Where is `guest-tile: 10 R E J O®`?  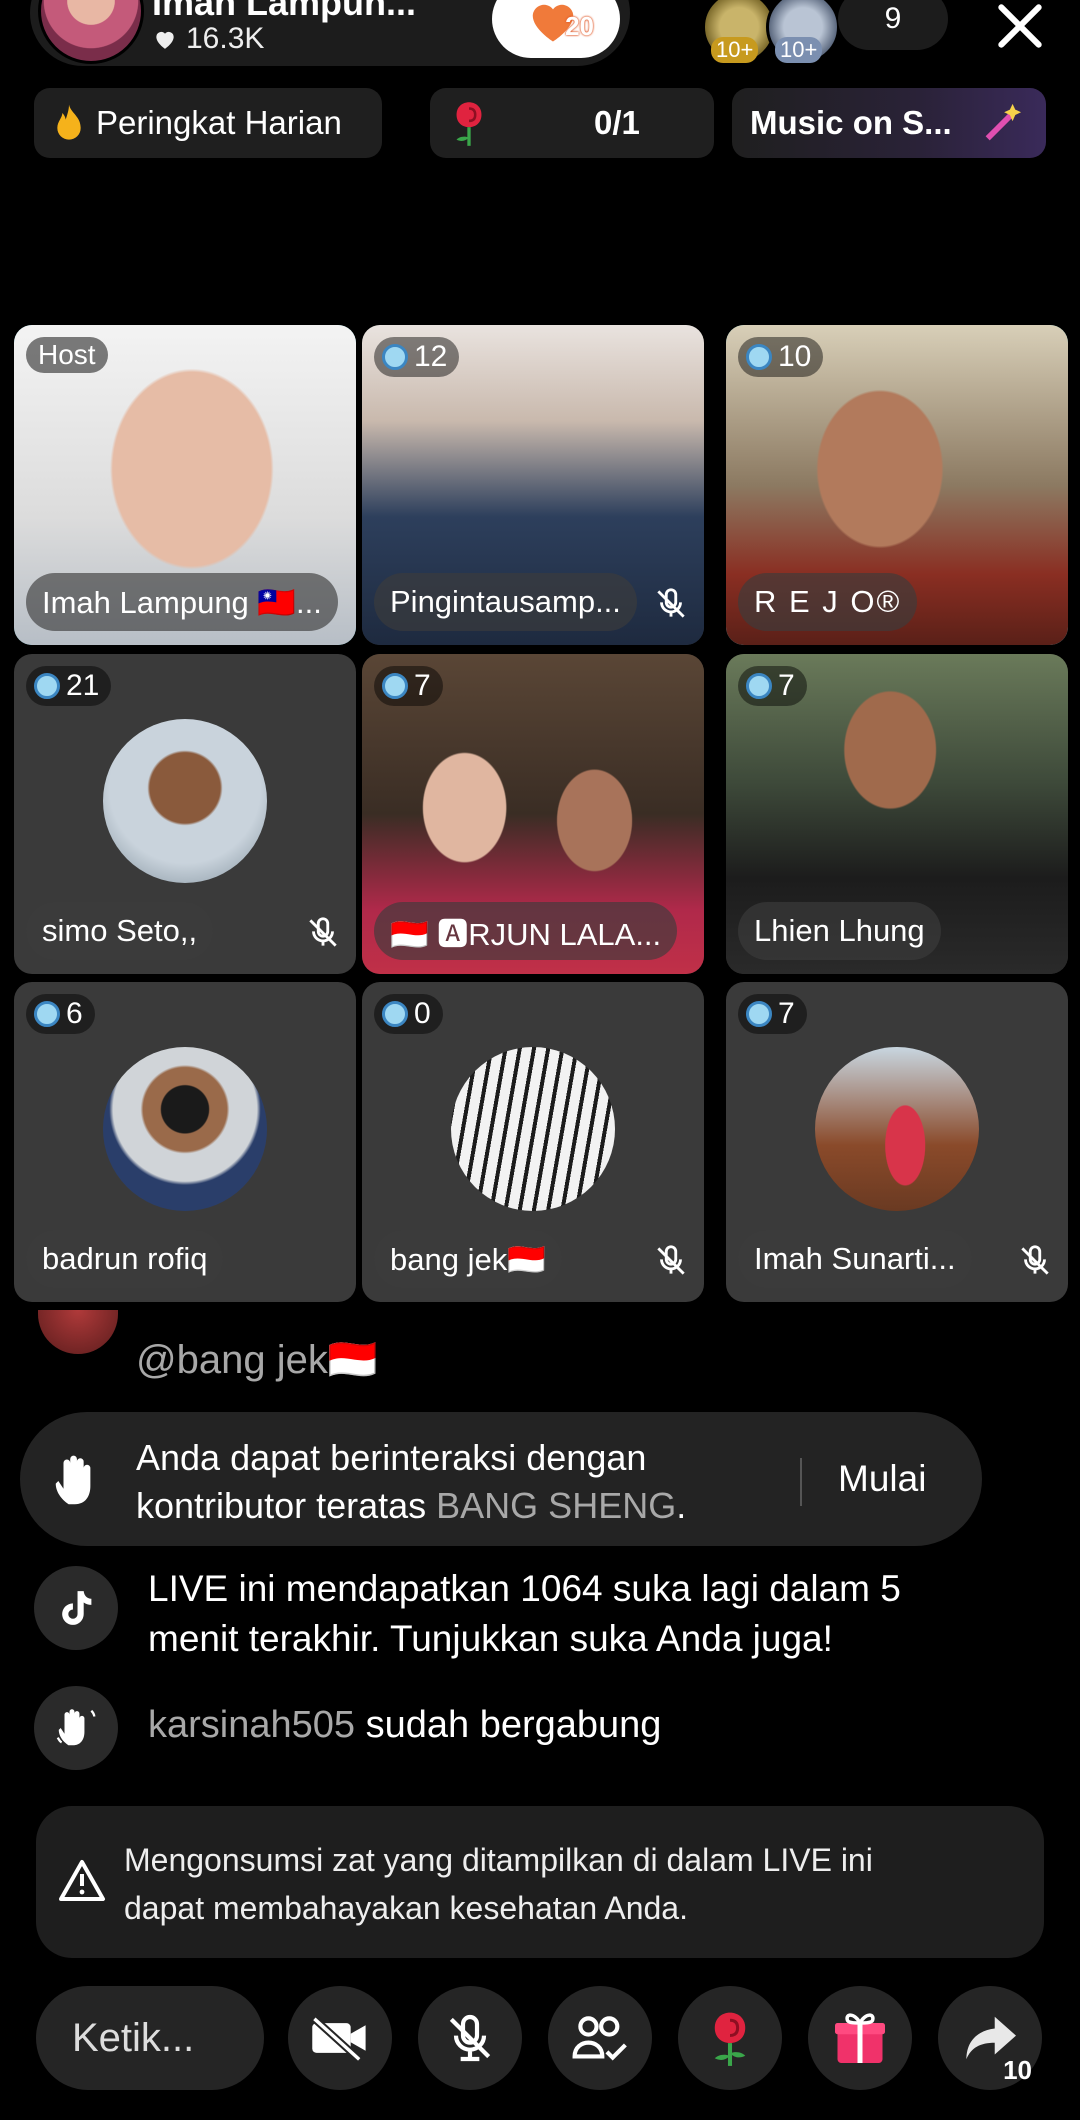
guest-tile: 10 R E J O® is located at coordinates (897, 485).